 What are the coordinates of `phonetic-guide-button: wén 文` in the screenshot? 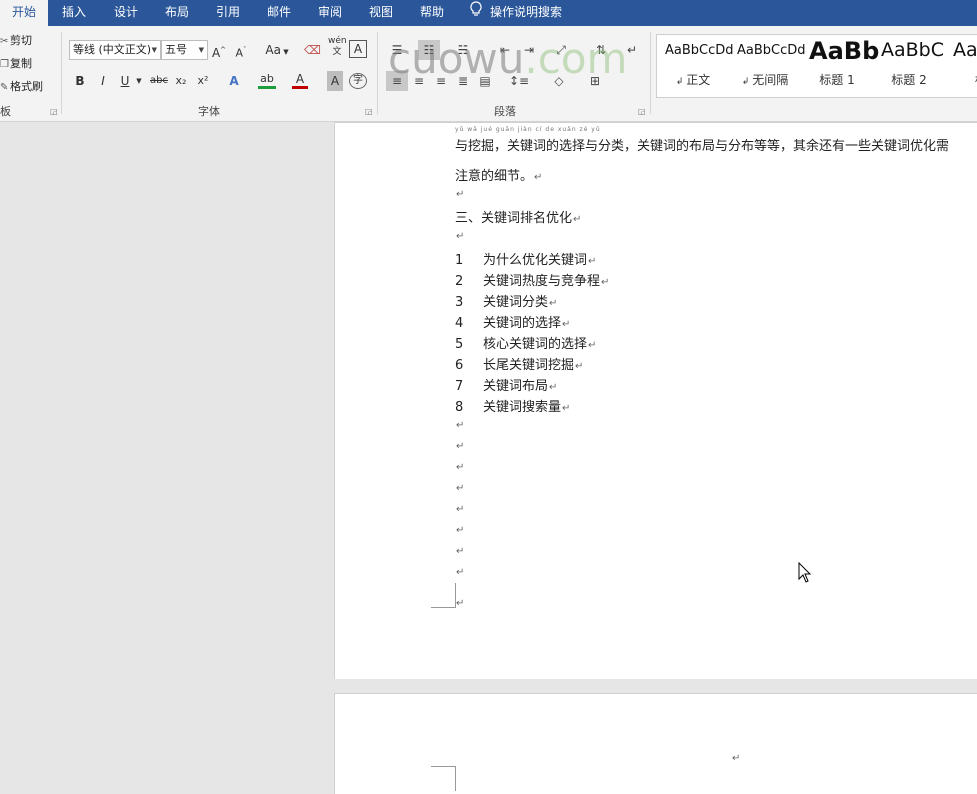 It's located at (337, 46).